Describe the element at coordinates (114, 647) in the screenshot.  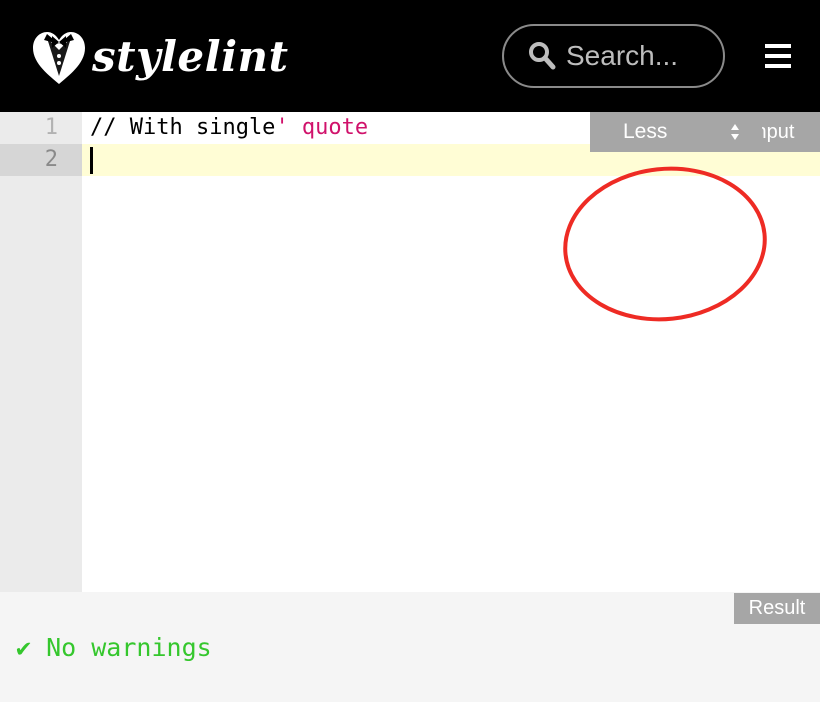
I see `lint-result-message: ✔ No warnings` at that location.